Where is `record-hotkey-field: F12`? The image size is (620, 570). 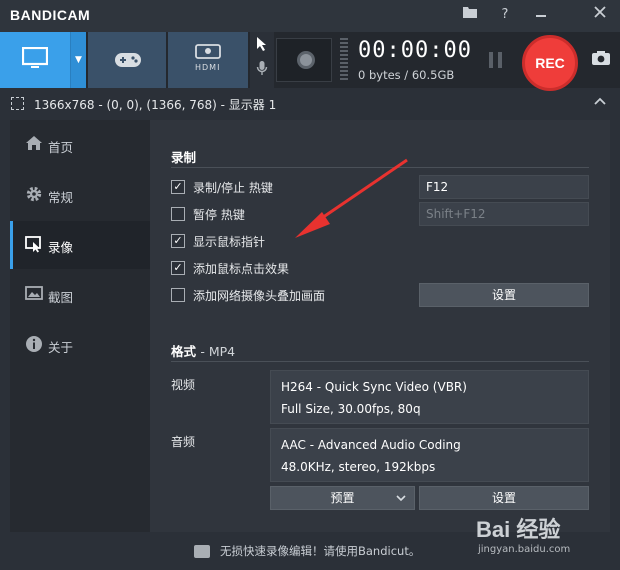
record-hotkey-field: F12 is located at coordinates (504, 187).